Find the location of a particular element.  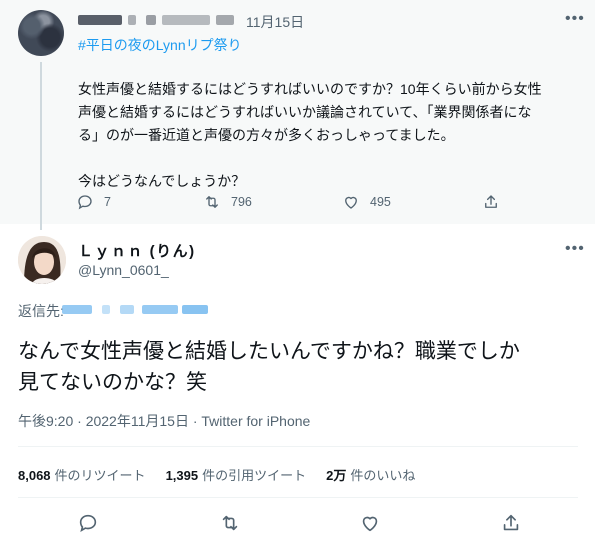

like-button is located at coordinates (370, 523).